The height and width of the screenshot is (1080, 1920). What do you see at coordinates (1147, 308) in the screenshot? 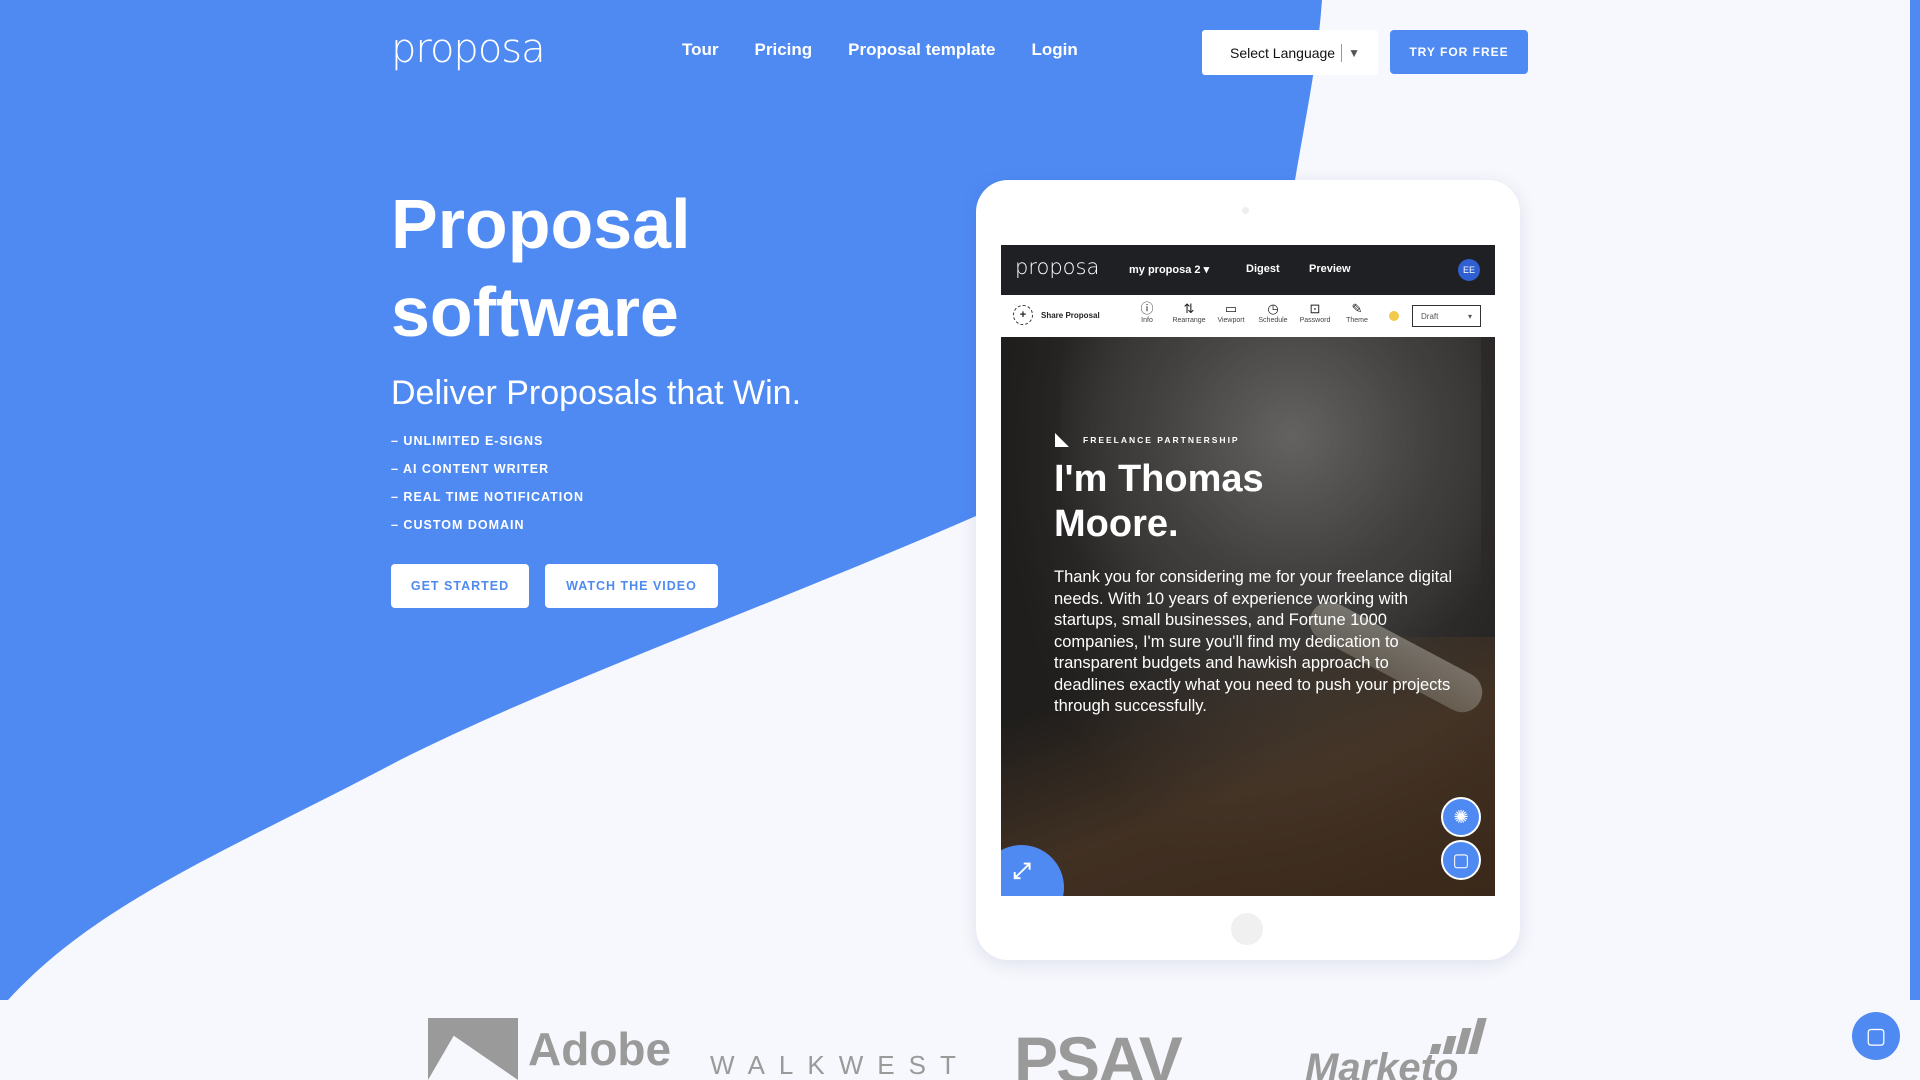
I see `info-icon: ⓘ` at bounding box center [1147, 308].